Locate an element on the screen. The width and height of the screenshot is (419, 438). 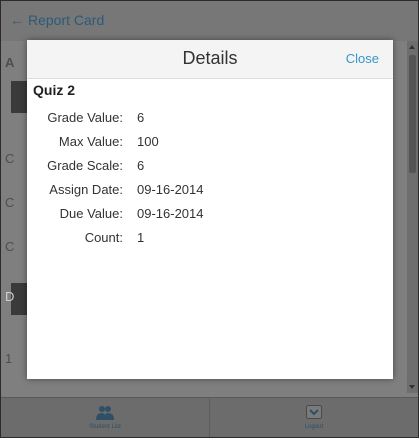
assignment-title: Quiz 2 is located at coordinates (54, 90).